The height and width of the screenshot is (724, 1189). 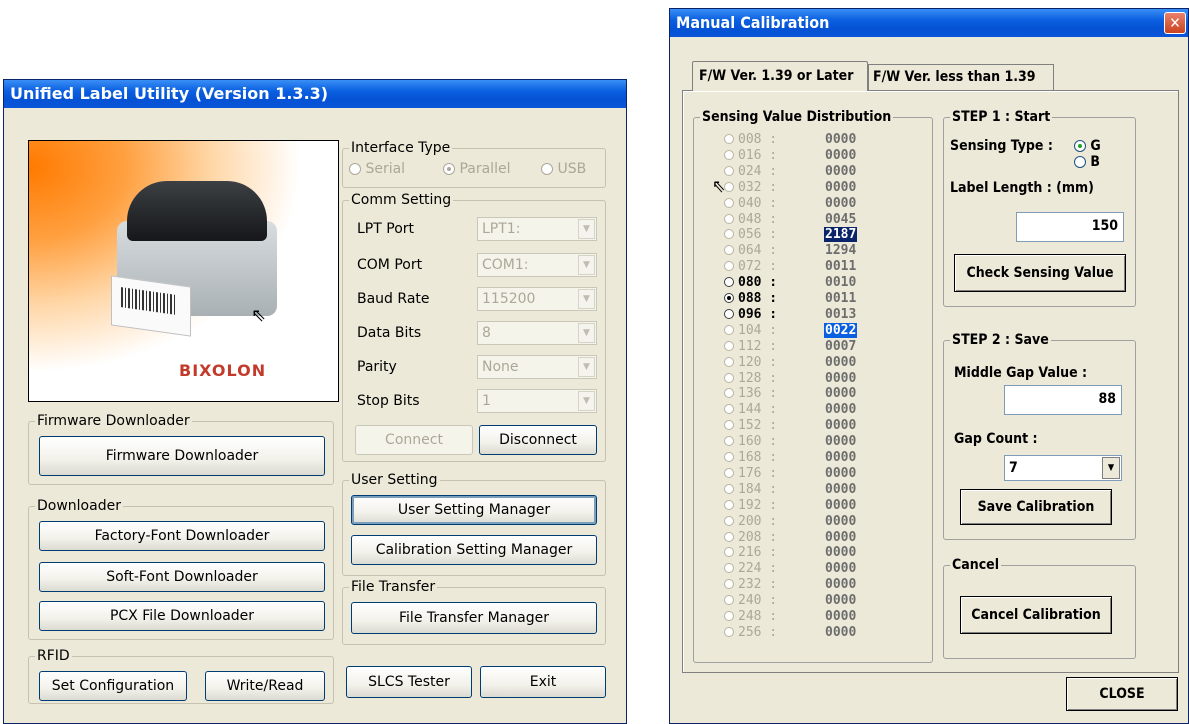 I want to click on sensing-type-g-radio: G, so click(x=1087, y=146).